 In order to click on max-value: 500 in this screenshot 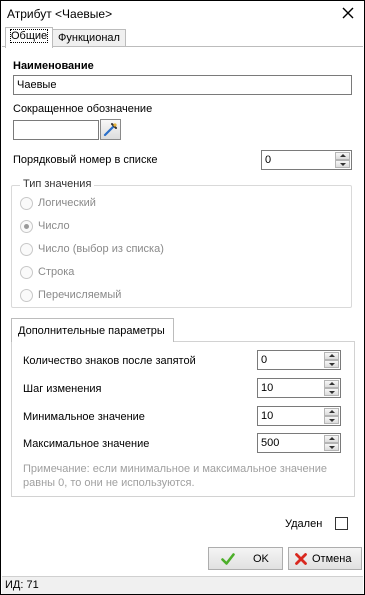, I will do `click(270, 443)`.